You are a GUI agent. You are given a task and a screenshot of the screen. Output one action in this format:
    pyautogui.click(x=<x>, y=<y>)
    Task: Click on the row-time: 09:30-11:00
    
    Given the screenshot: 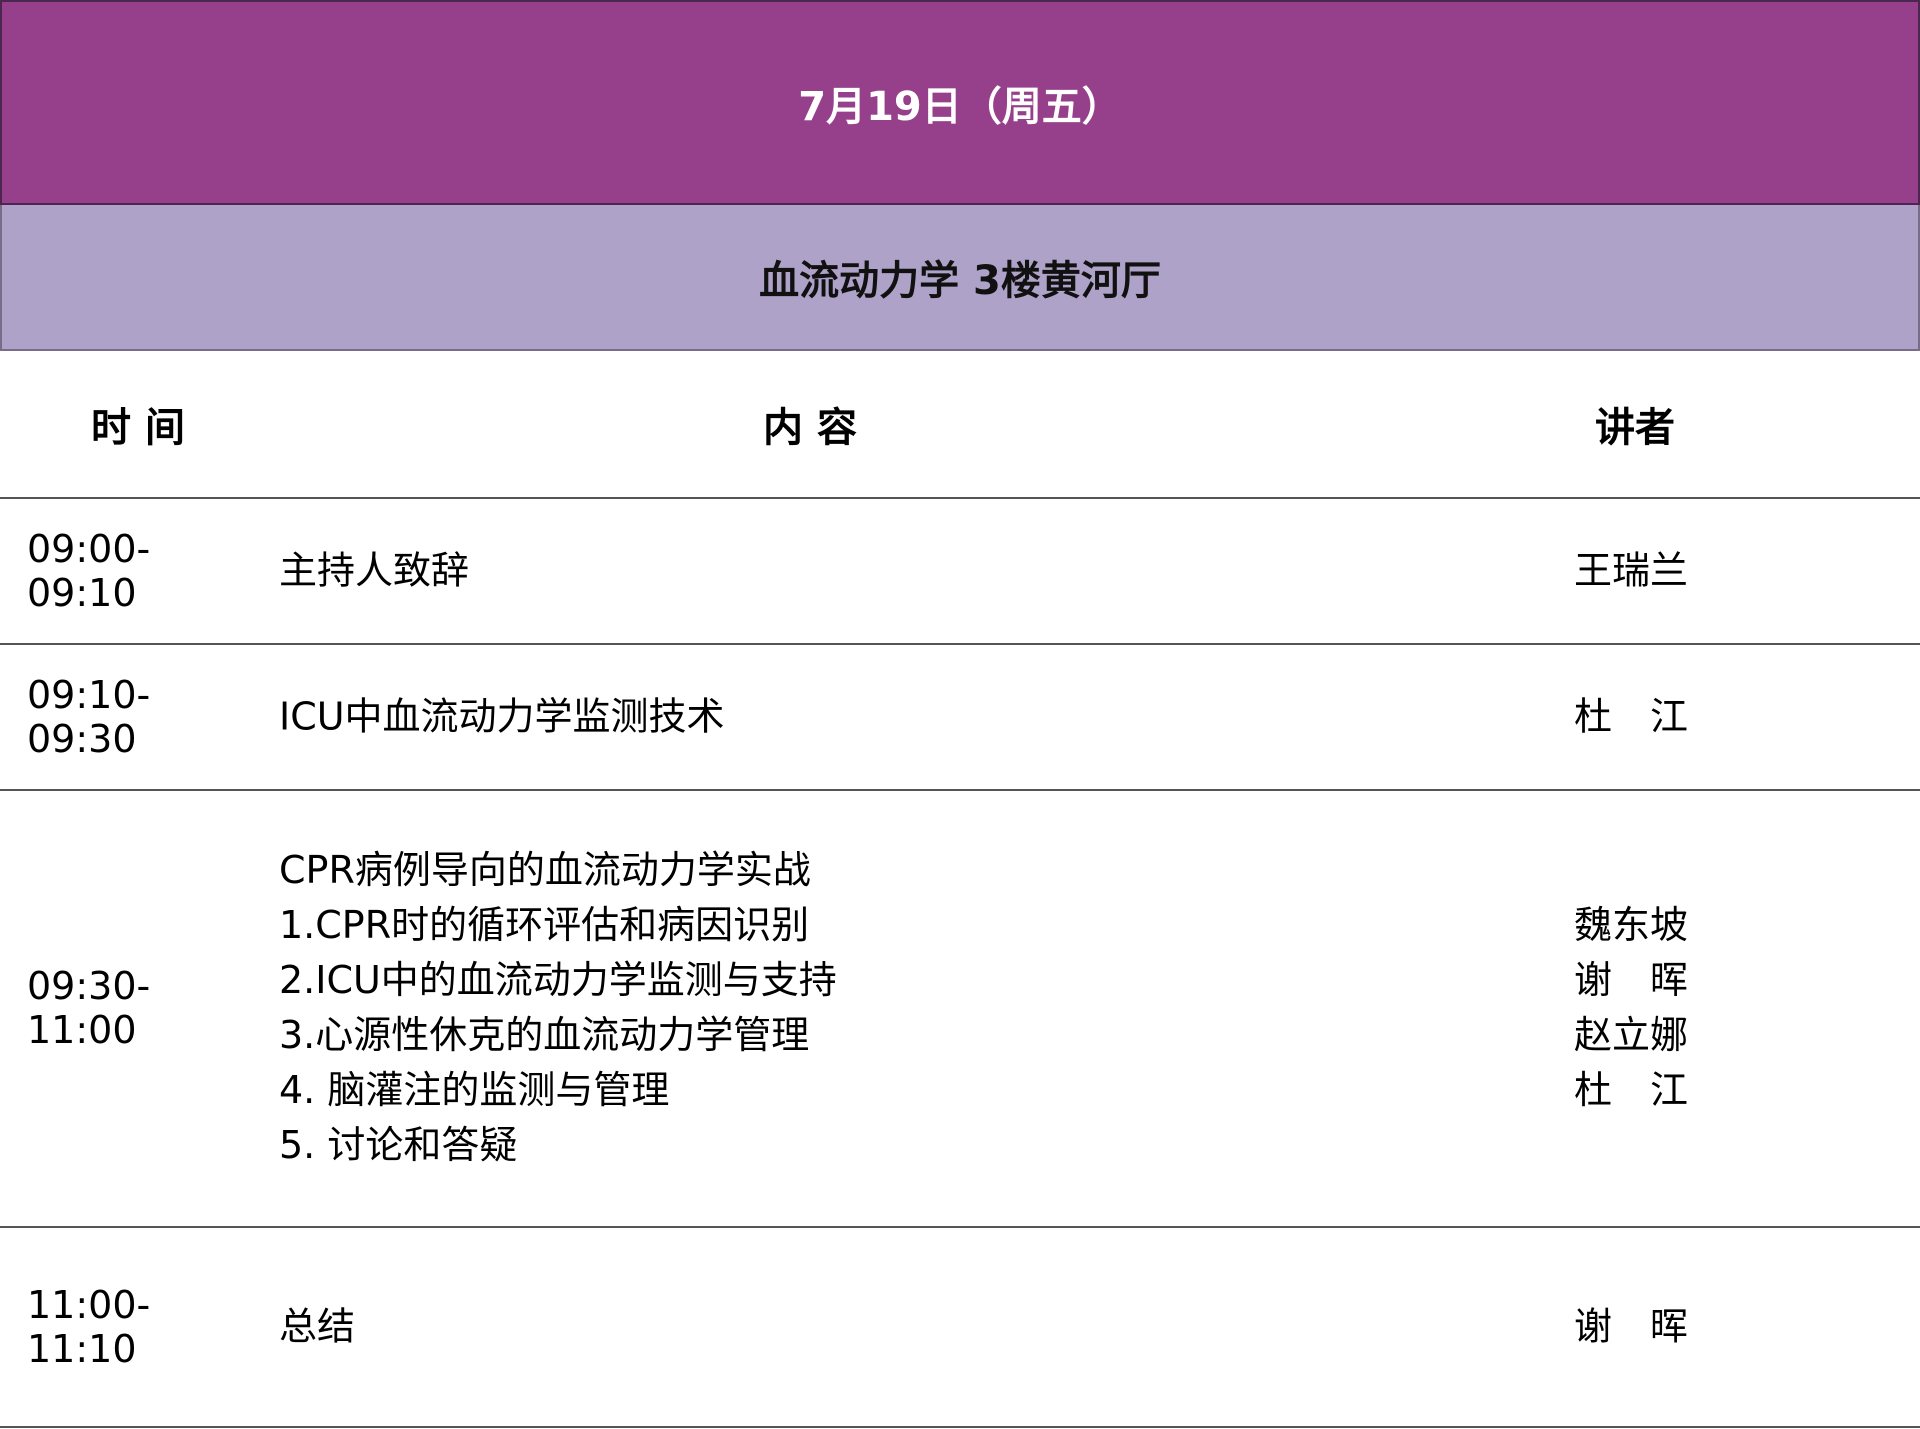 What is the action you would take?
    pyautogui.click(x=89, y=1008)
    